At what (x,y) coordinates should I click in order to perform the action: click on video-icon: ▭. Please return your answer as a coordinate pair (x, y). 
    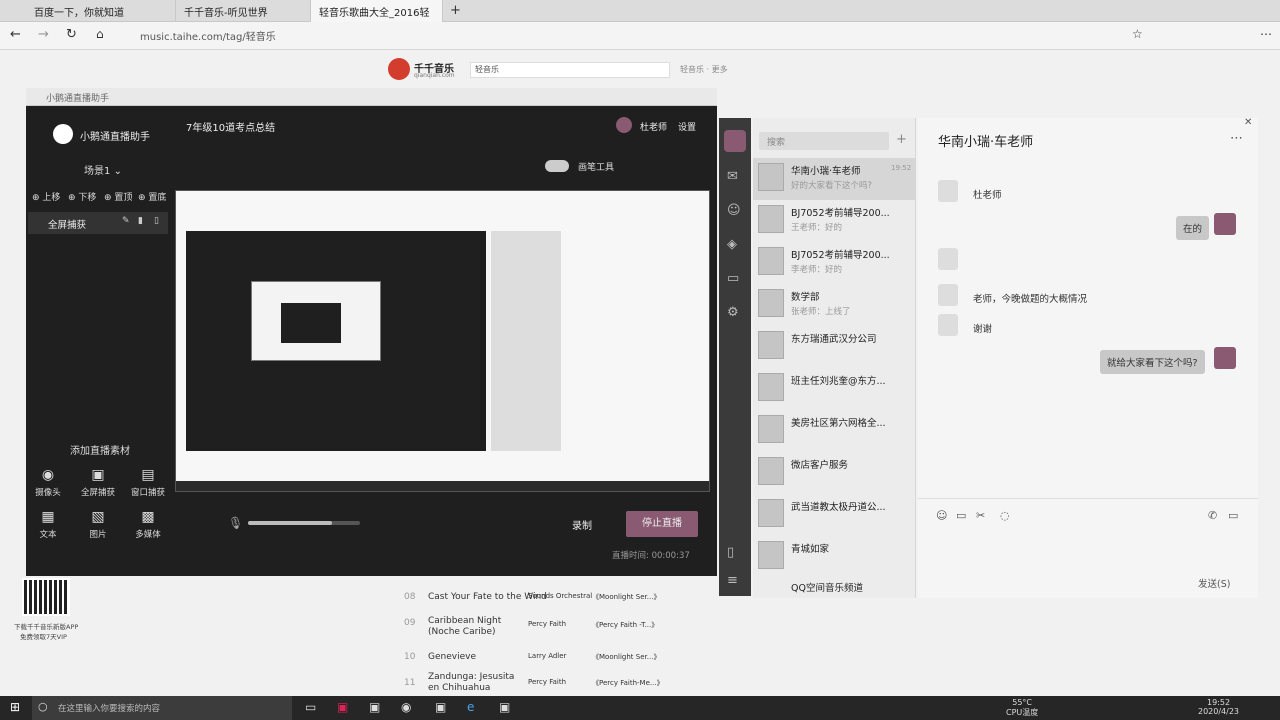
    Looking at the image, I should click on (1233, 515).